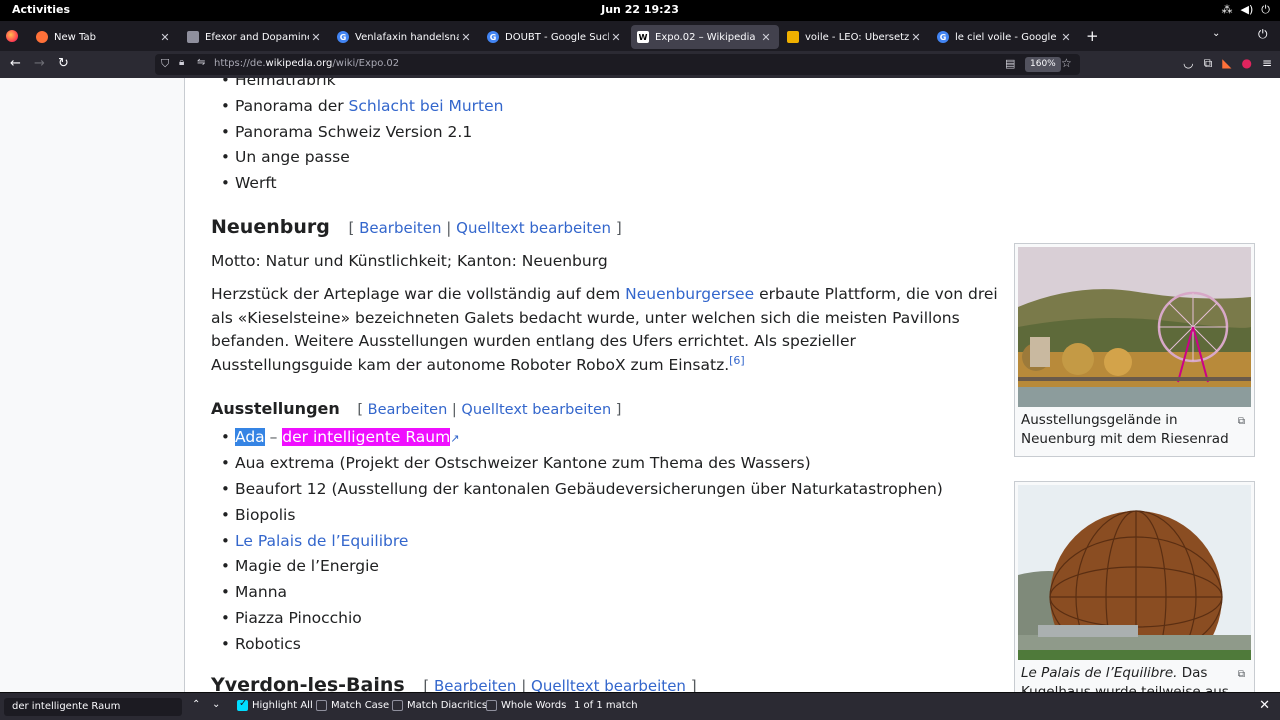 This screenshot has height=720, width=1280. I want to click on leo-icon, so click(793, 37).